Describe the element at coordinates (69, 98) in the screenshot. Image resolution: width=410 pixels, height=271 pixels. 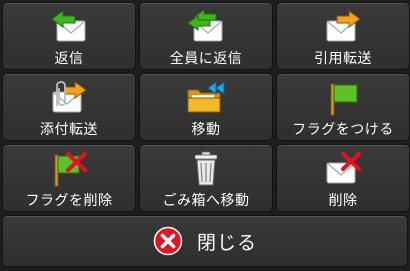
I see `forward-attachment-icon` at that location.